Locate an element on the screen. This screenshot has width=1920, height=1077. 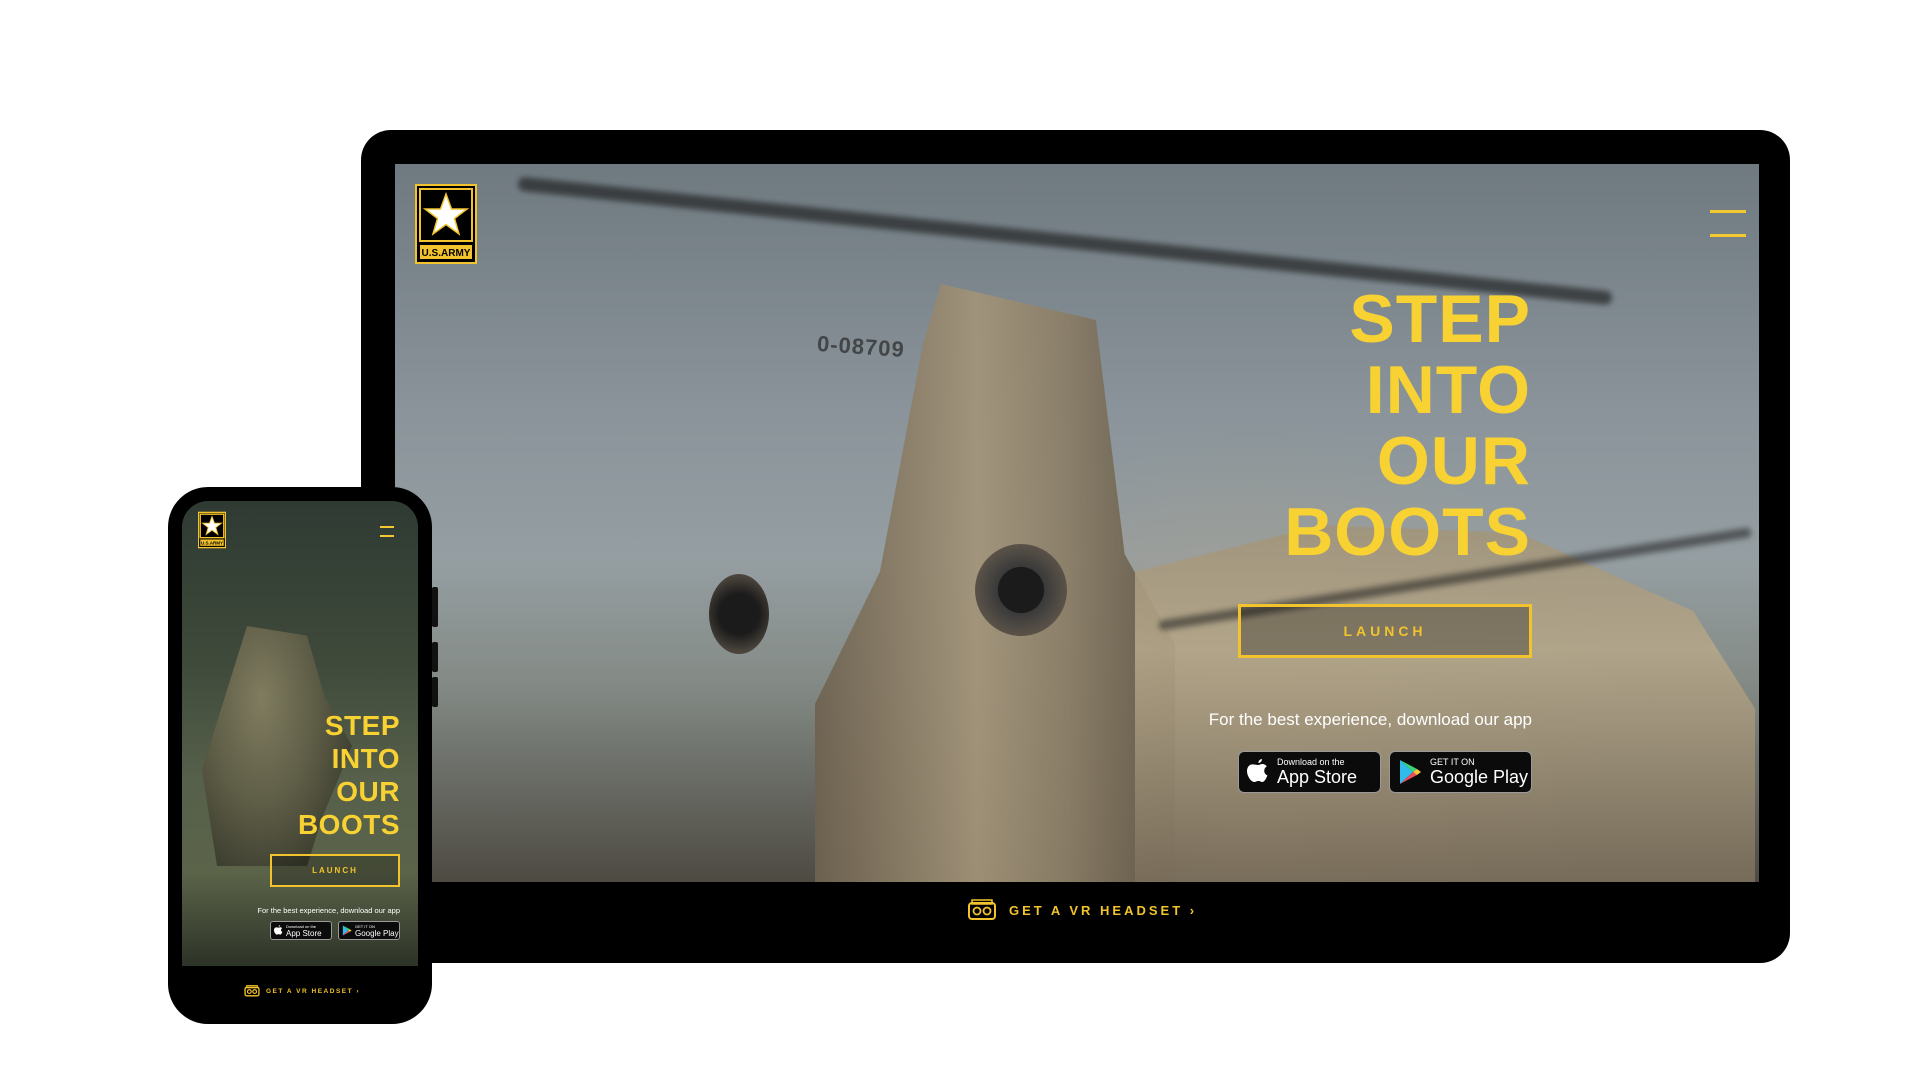
helicopter-tail-number: 0-08709 is located at coordinates (861, 346).